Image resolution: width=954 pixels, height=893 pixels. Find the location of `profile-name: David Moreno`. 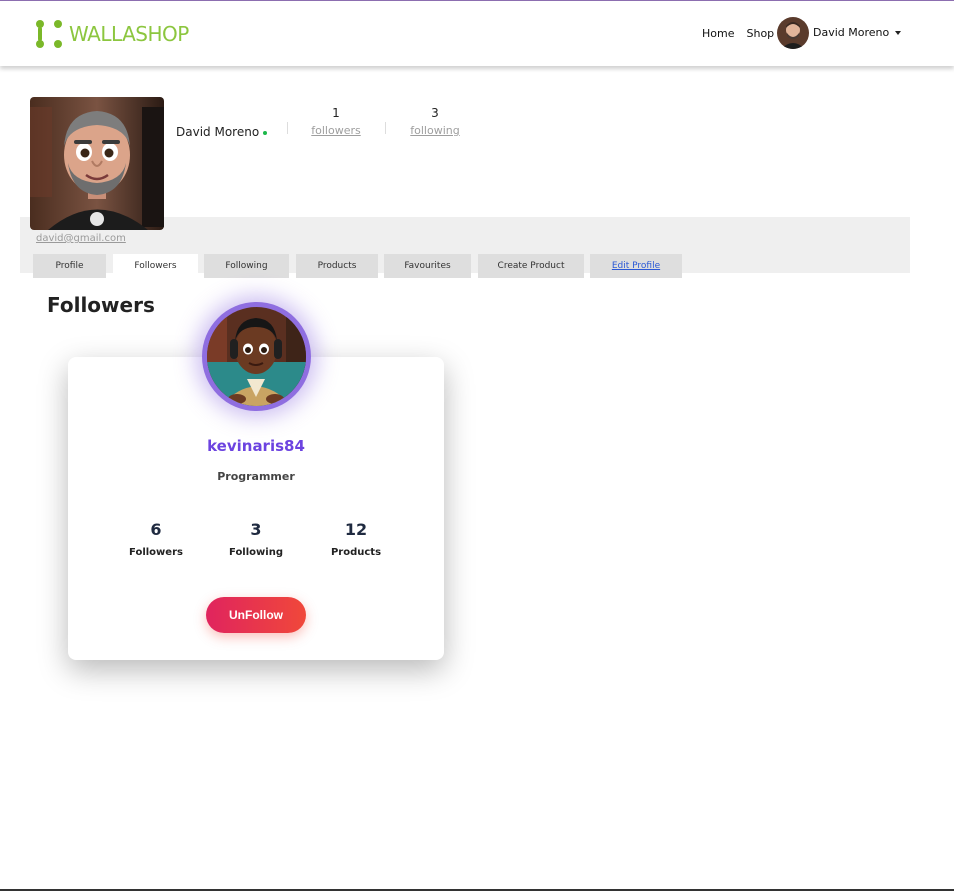

profile-name: David Moreno is located at coordinates (218, 132).